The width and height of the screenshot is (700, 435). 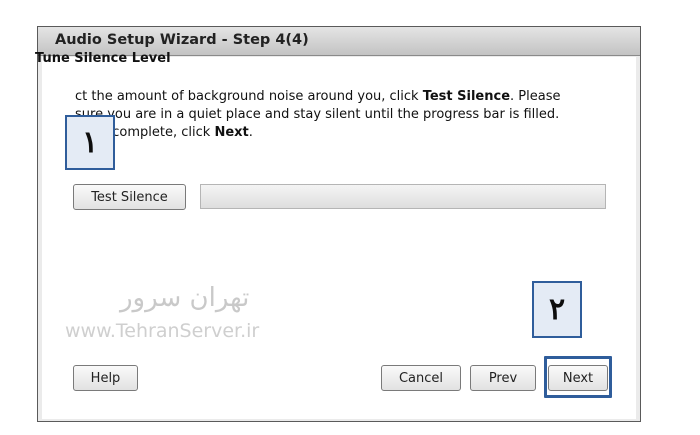 What do you see at coordinates (403, 196) in the screenshot?
I see `silence-progress-bar` at bounding box center [403, 196].